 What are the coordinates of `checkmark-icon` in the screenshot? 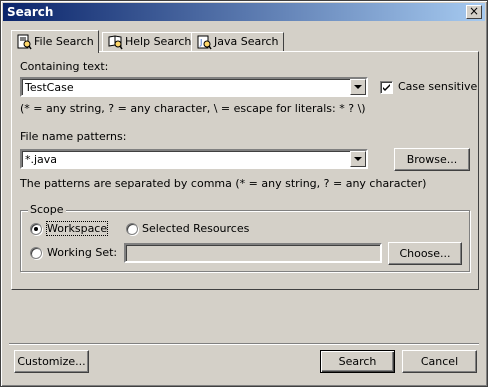 It's located at (386, 87).